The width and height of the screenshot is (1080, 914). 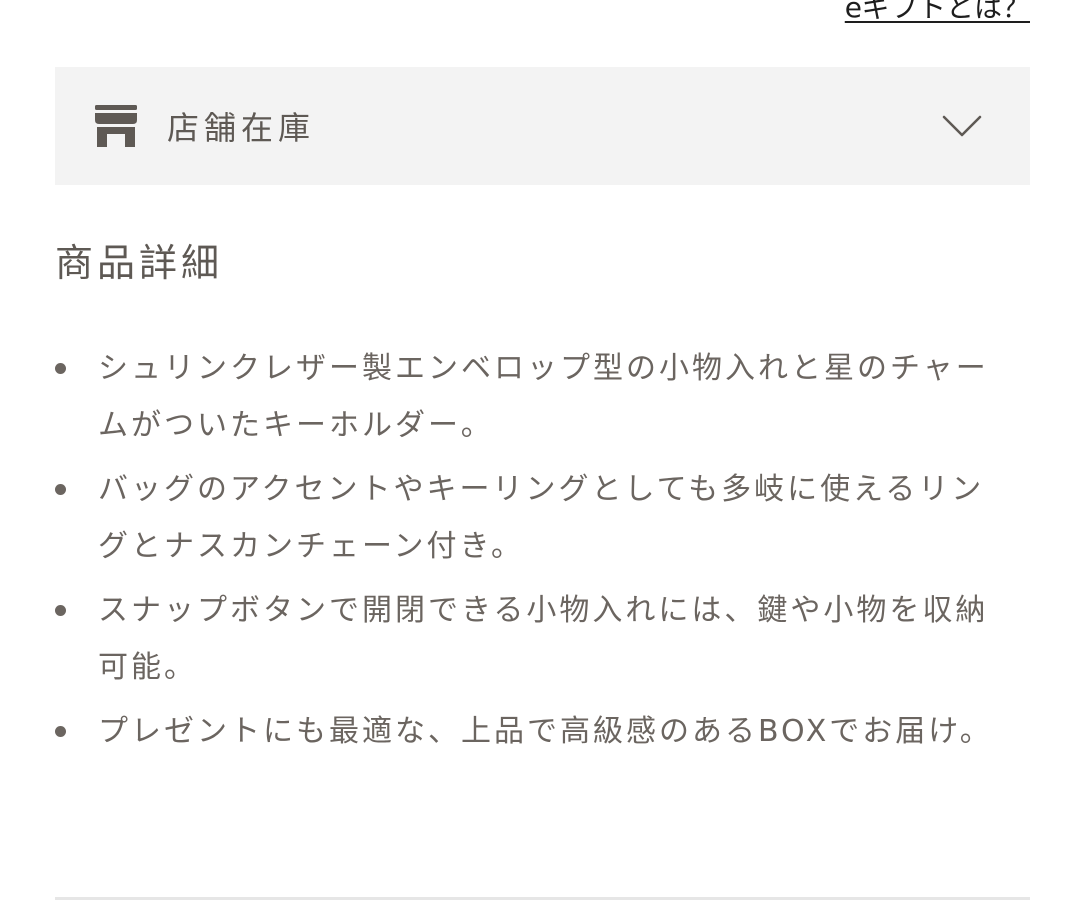 I want to click on egift-info-link: eギフトとは？, so click(x=937, y=13).